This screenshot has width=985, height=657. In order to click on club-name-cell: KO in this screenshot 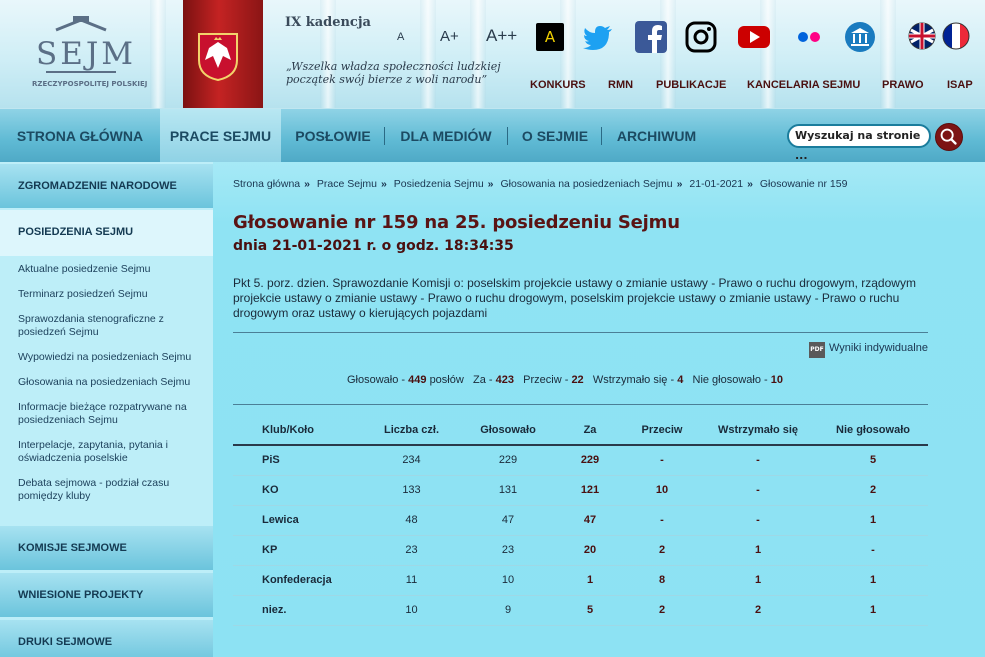, I will do `click(297, 490)`.